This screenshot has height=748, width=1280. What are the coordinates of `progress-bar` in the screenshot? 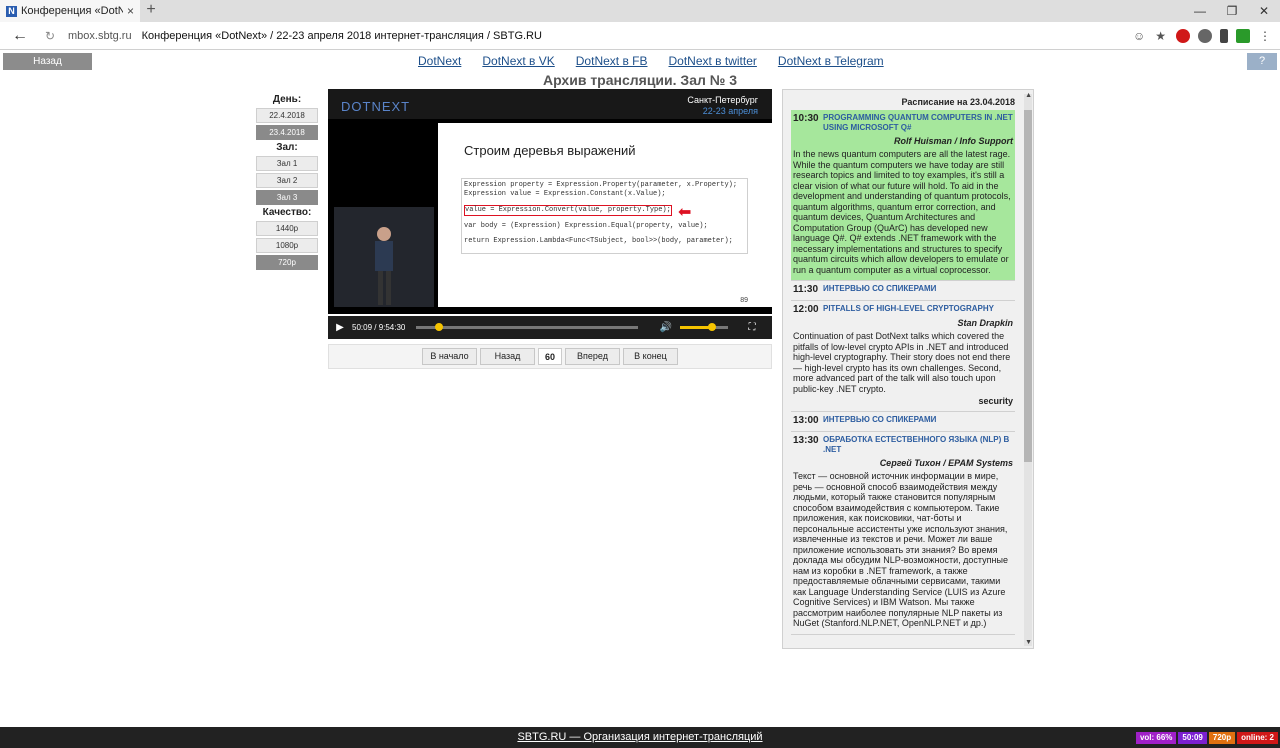 It's located at (527, 327).